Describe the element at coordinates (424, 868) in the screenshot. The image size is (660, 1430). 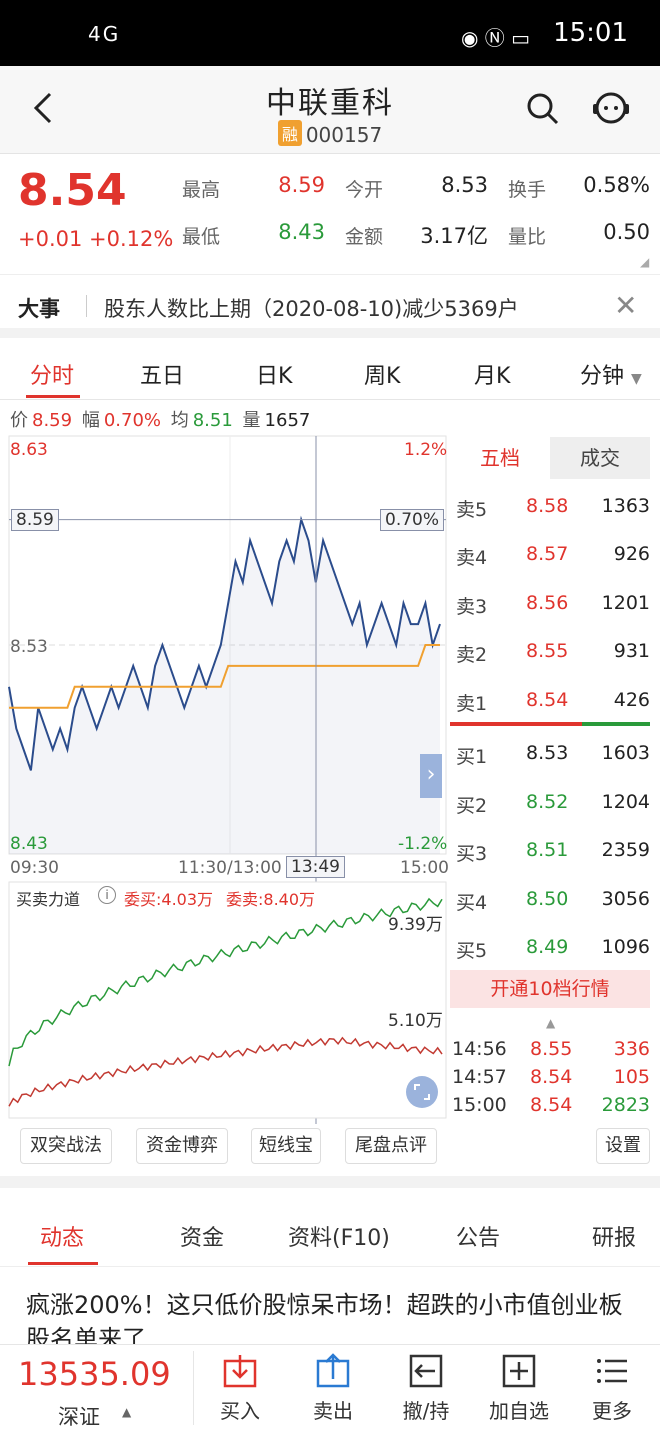
I see `time-end: 15:00` at that location.